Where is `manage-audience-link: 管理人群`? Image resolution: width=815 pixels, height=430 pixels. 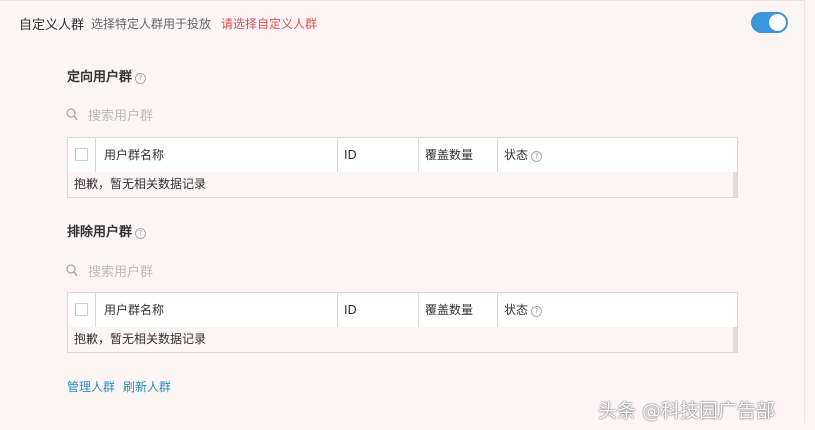
manage-audience-link: 管理人群 is located at coordinates (91, 386).